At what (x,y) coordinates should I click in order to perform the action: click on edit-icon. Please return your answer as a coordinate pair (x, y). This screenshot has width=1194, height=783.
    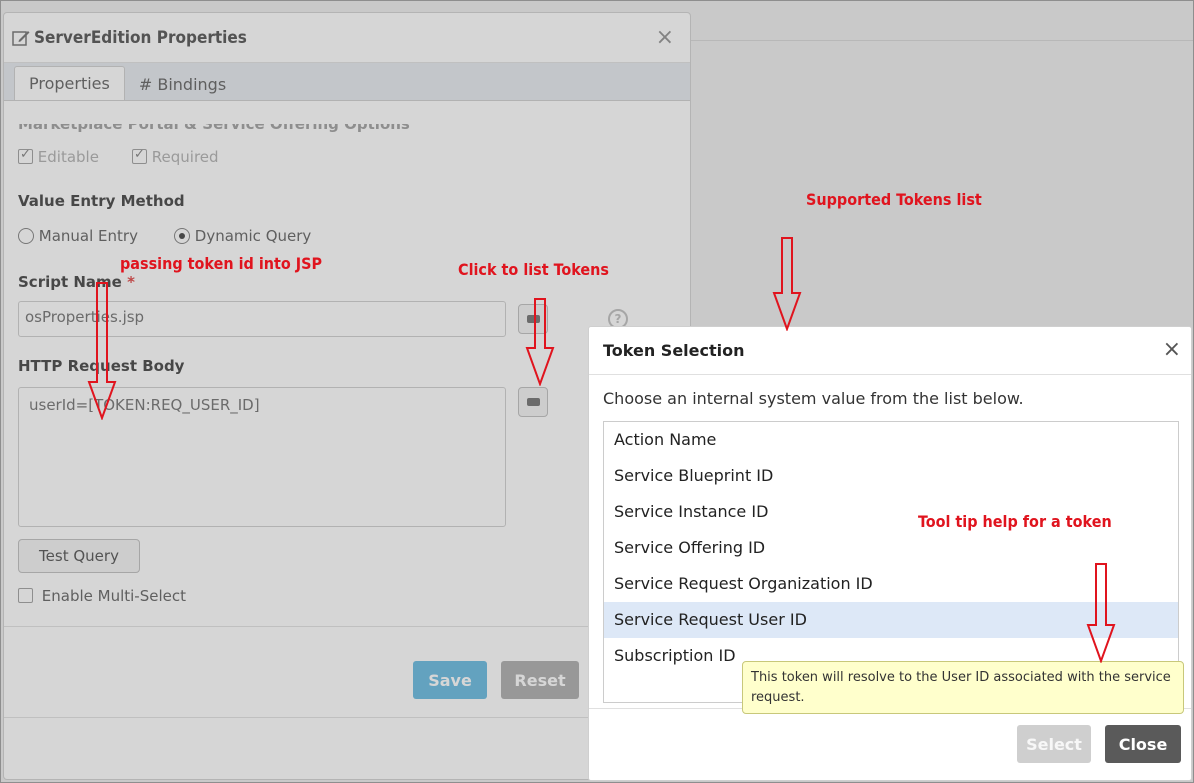
    Looking at the image, I should click on (21, 38).